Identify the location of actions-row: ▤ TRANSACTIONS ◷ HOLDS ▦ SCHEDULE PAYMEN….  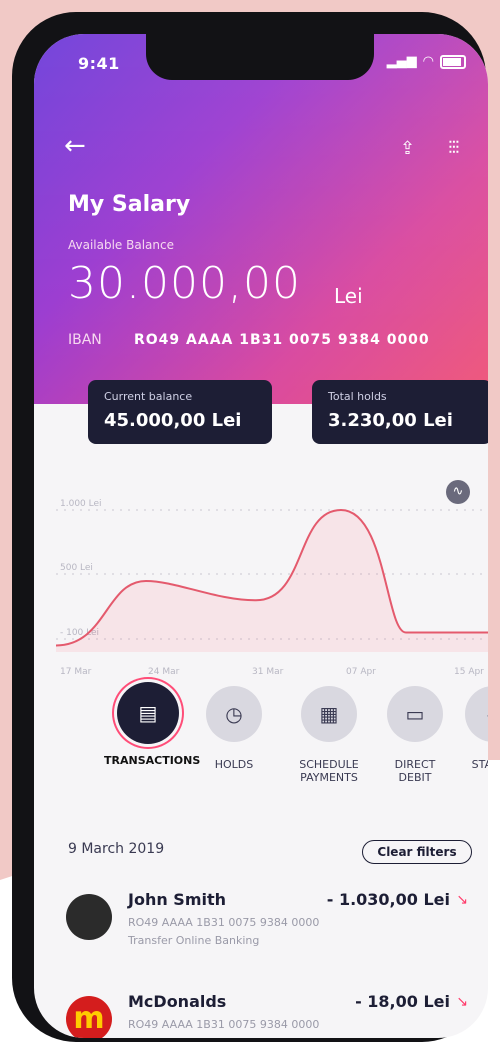
(272, 752).